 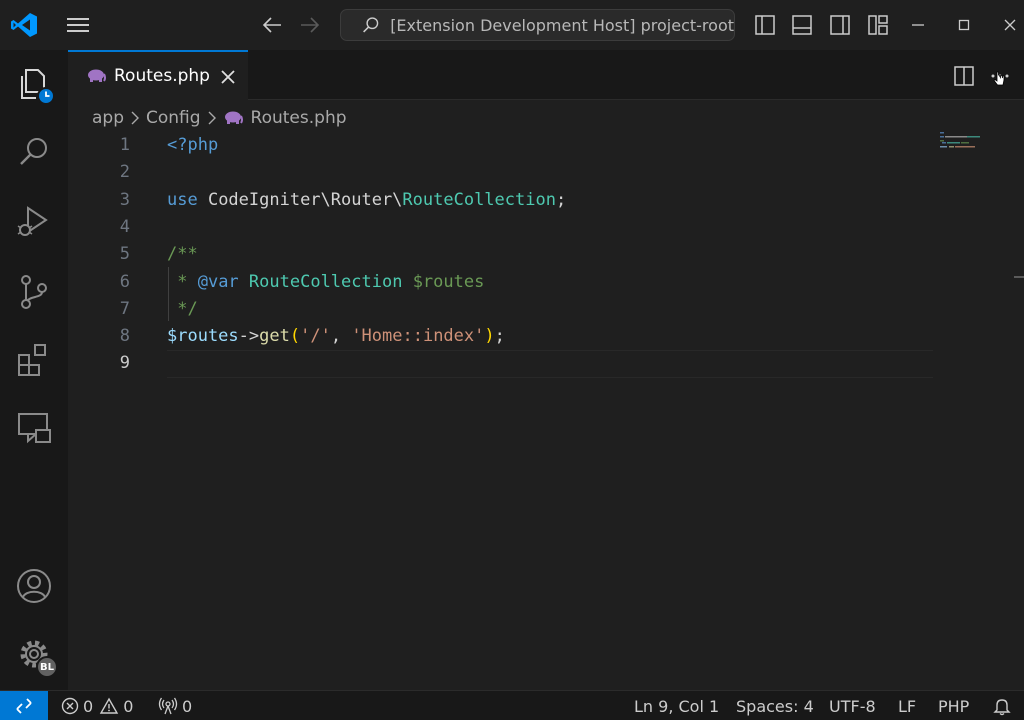 What do you see at coordinates (272, 25) in the screenshot?
I see `arrow-left-icon` at bounding box center [272, 25].